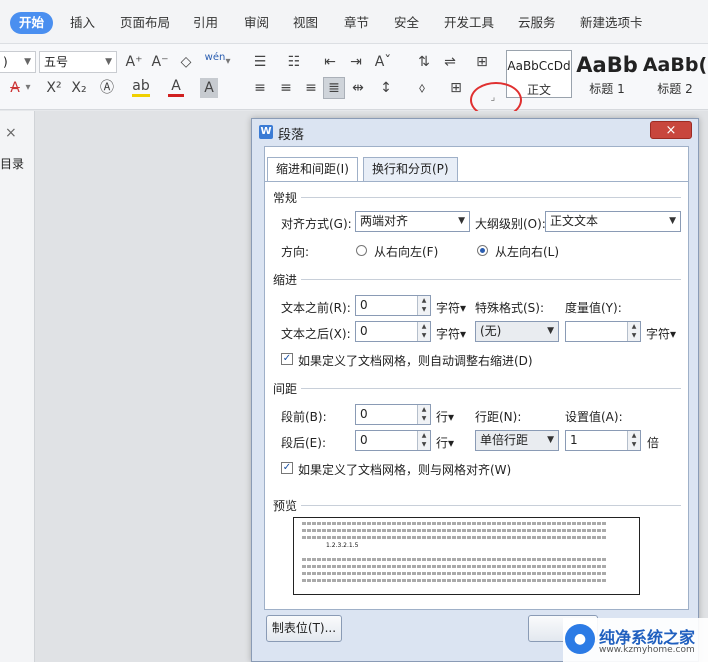 The image size is (708, 662). I want to click on tab-line-page-breaks: 换行和分页(P), so click(410, 169).